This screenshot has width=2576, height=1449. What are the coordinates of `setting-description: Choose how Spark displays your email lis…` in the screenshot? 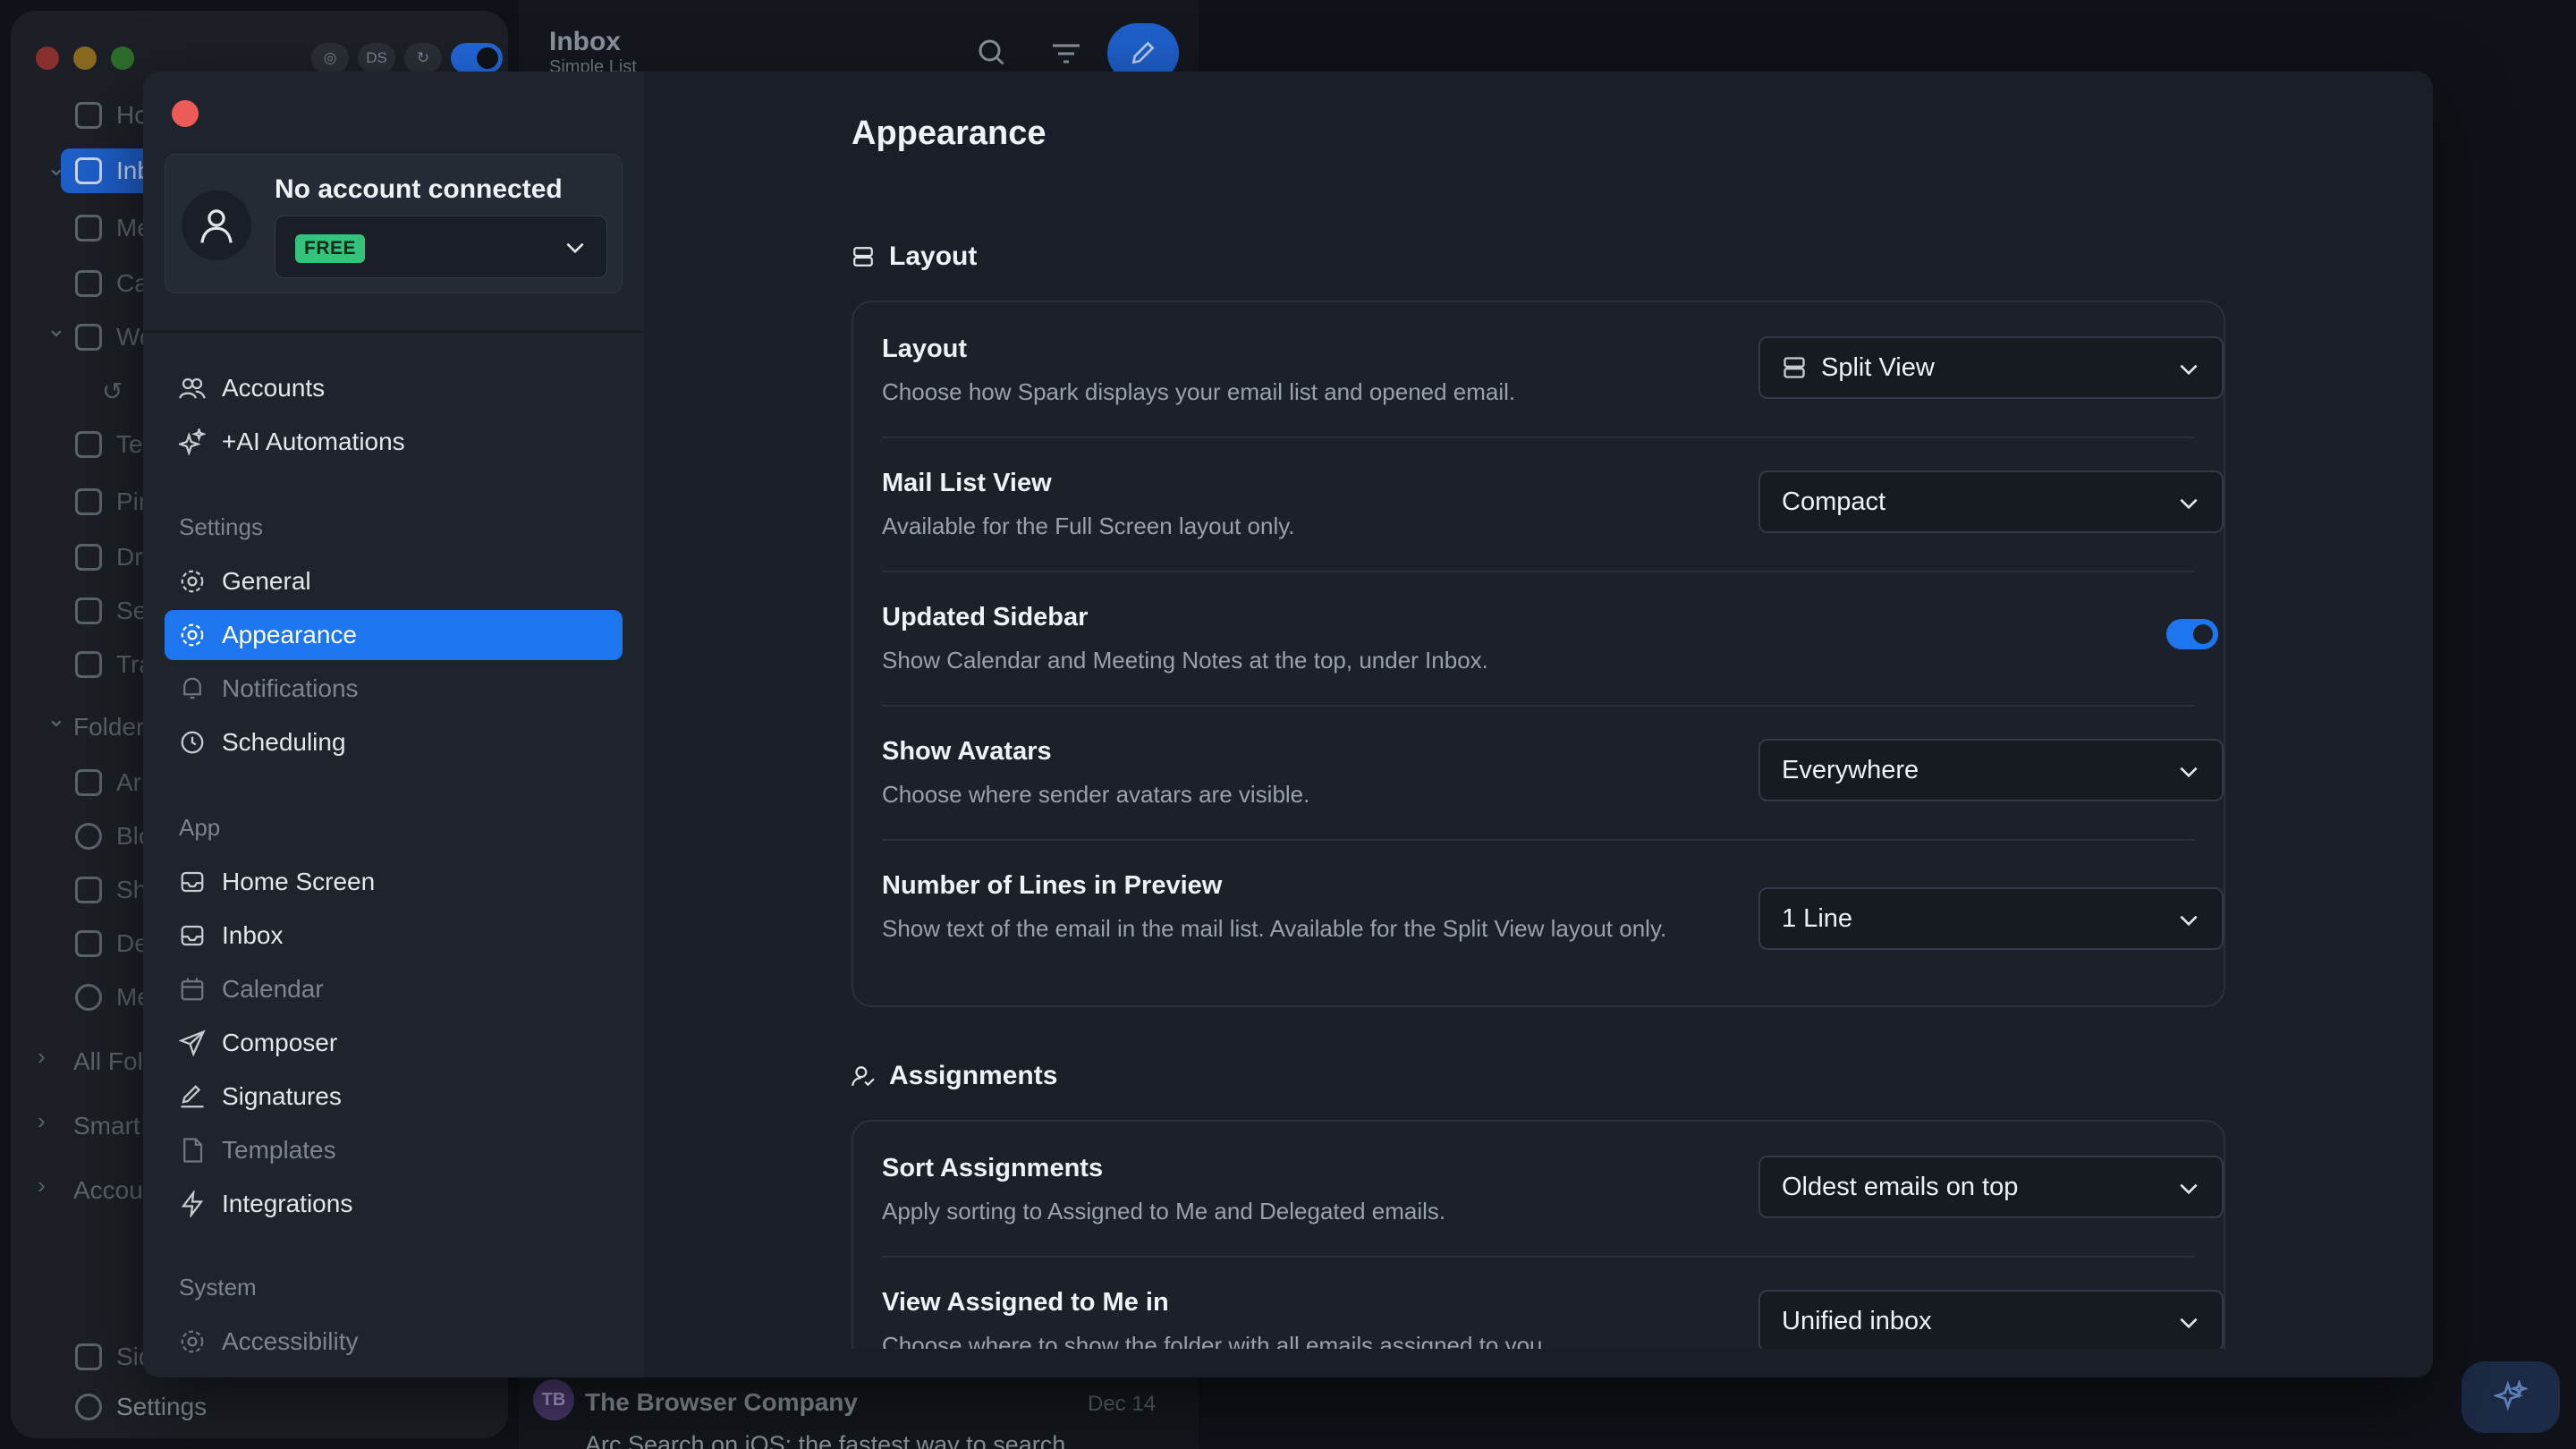 It's located at (1199, 391).